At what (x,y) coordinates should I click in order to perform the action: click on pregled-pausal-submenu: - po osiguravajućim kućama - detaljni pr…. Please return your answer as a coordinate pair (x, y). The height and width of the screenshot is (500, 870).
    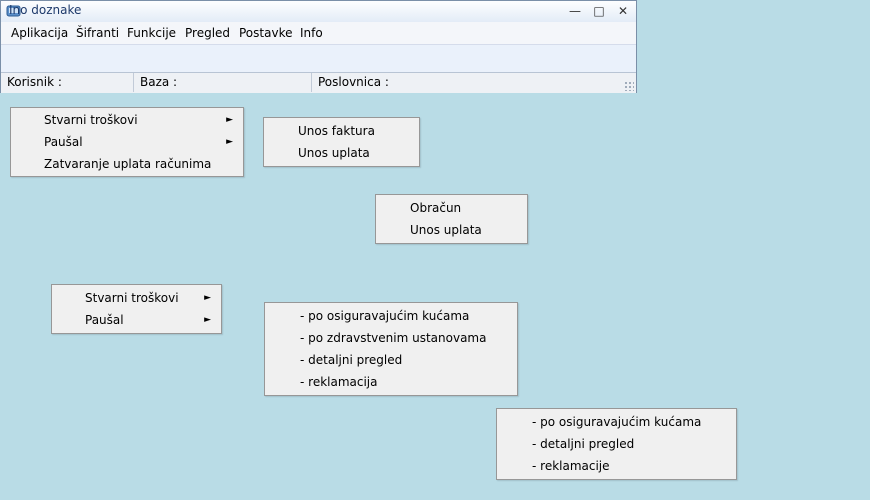
    Looking at the image, I should click on (616, 444).